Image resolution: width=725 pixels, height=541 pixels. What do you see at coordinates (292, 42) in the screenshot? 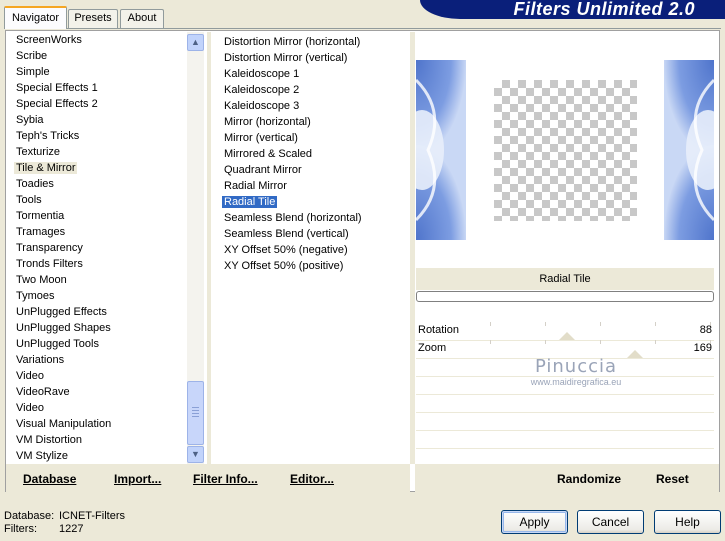
I see `filter-item-label: Distortion Mirror (horizontal)` at bounding box center [292, 42].